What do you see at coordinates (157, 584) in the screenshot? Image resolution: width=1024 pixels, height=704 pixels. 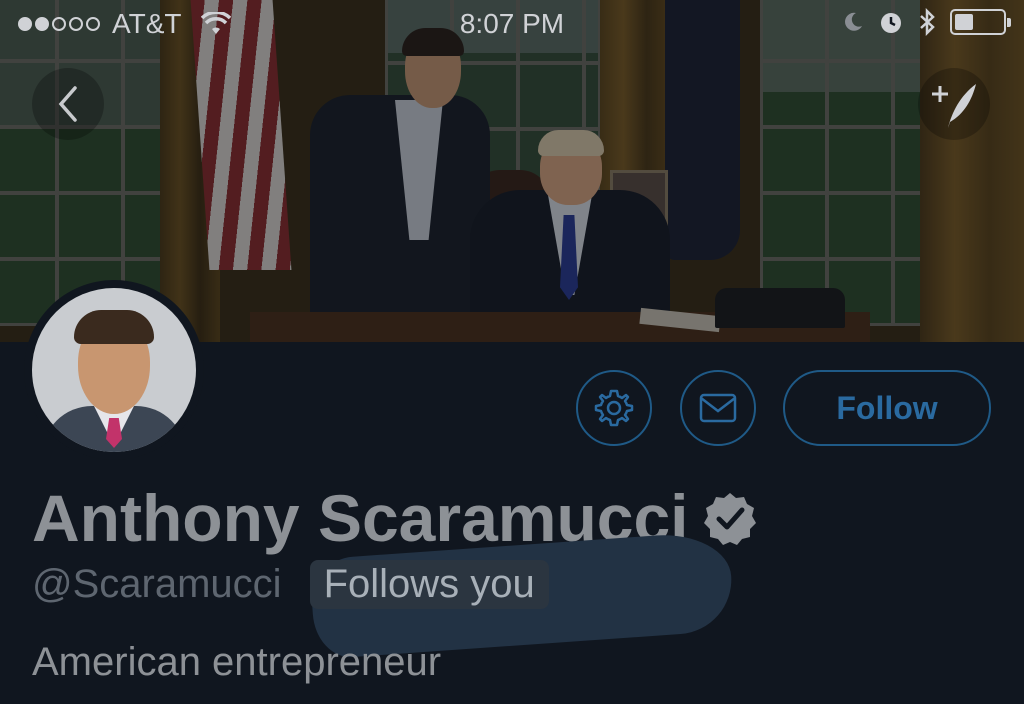 I see `profile-handle: @Scaramucci` at bounding box center [157, 584].